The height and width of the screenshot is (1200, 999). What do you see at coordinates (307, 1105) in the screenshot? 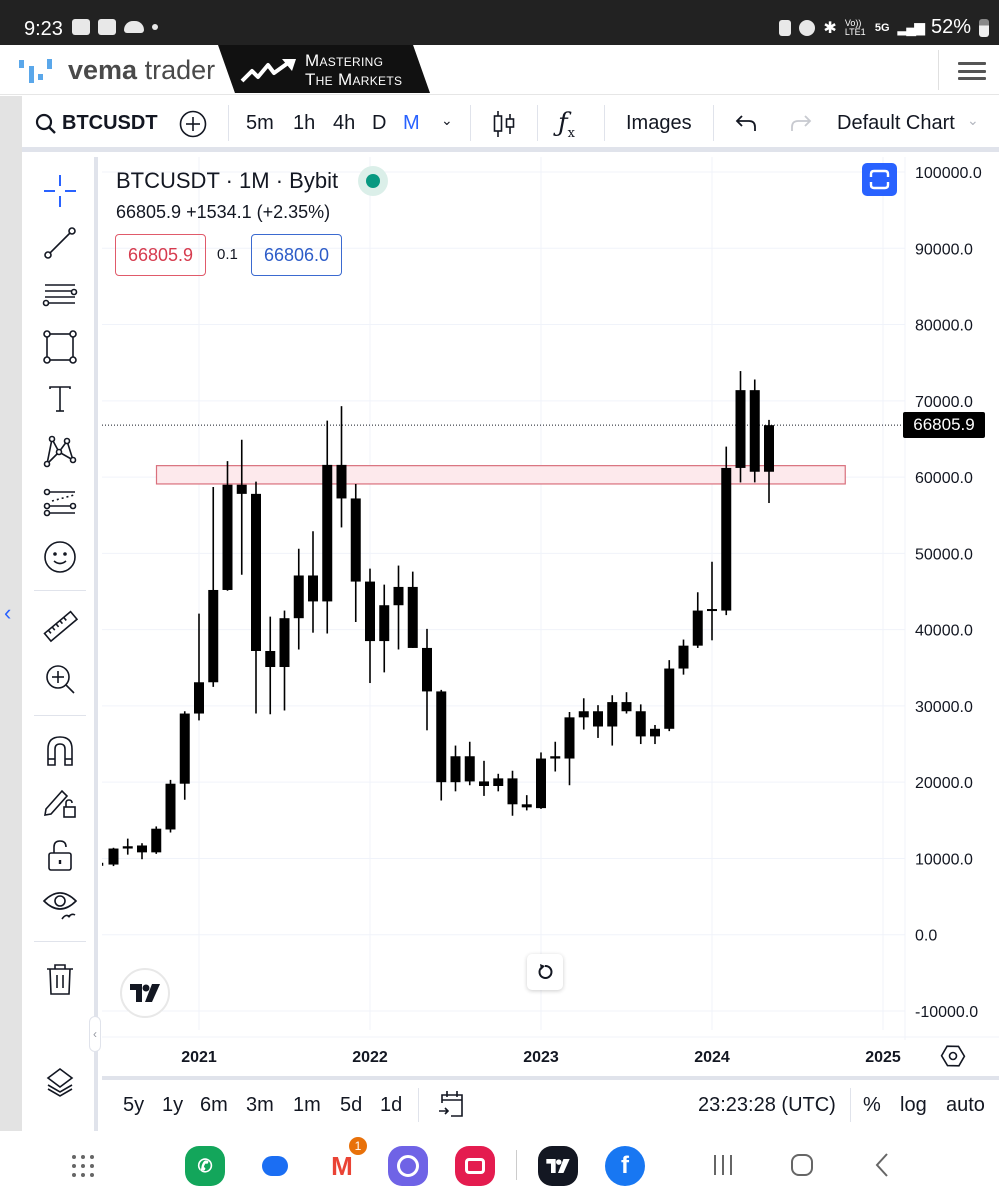
I see `range-1m: 1m` at bounding box center [307, 1105].